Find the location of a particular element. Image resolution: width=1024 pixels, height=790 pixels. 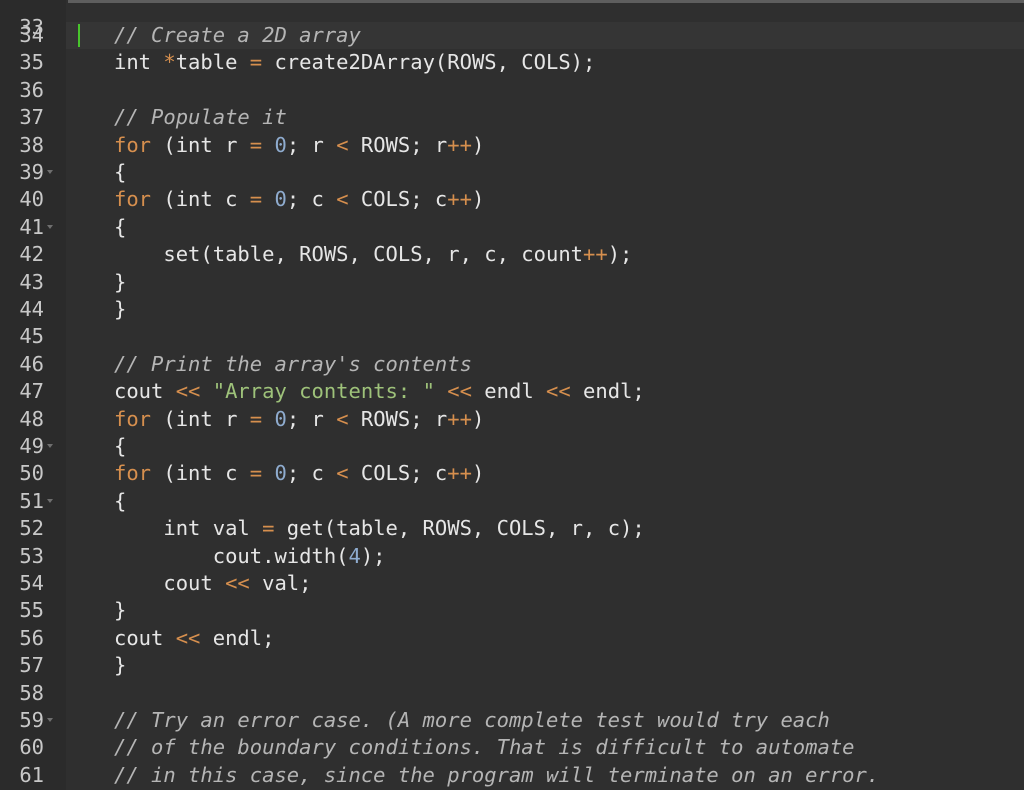

code-line: 50 for (int c = 0; c < COLS; c++) is located at coordinates (512, 473).